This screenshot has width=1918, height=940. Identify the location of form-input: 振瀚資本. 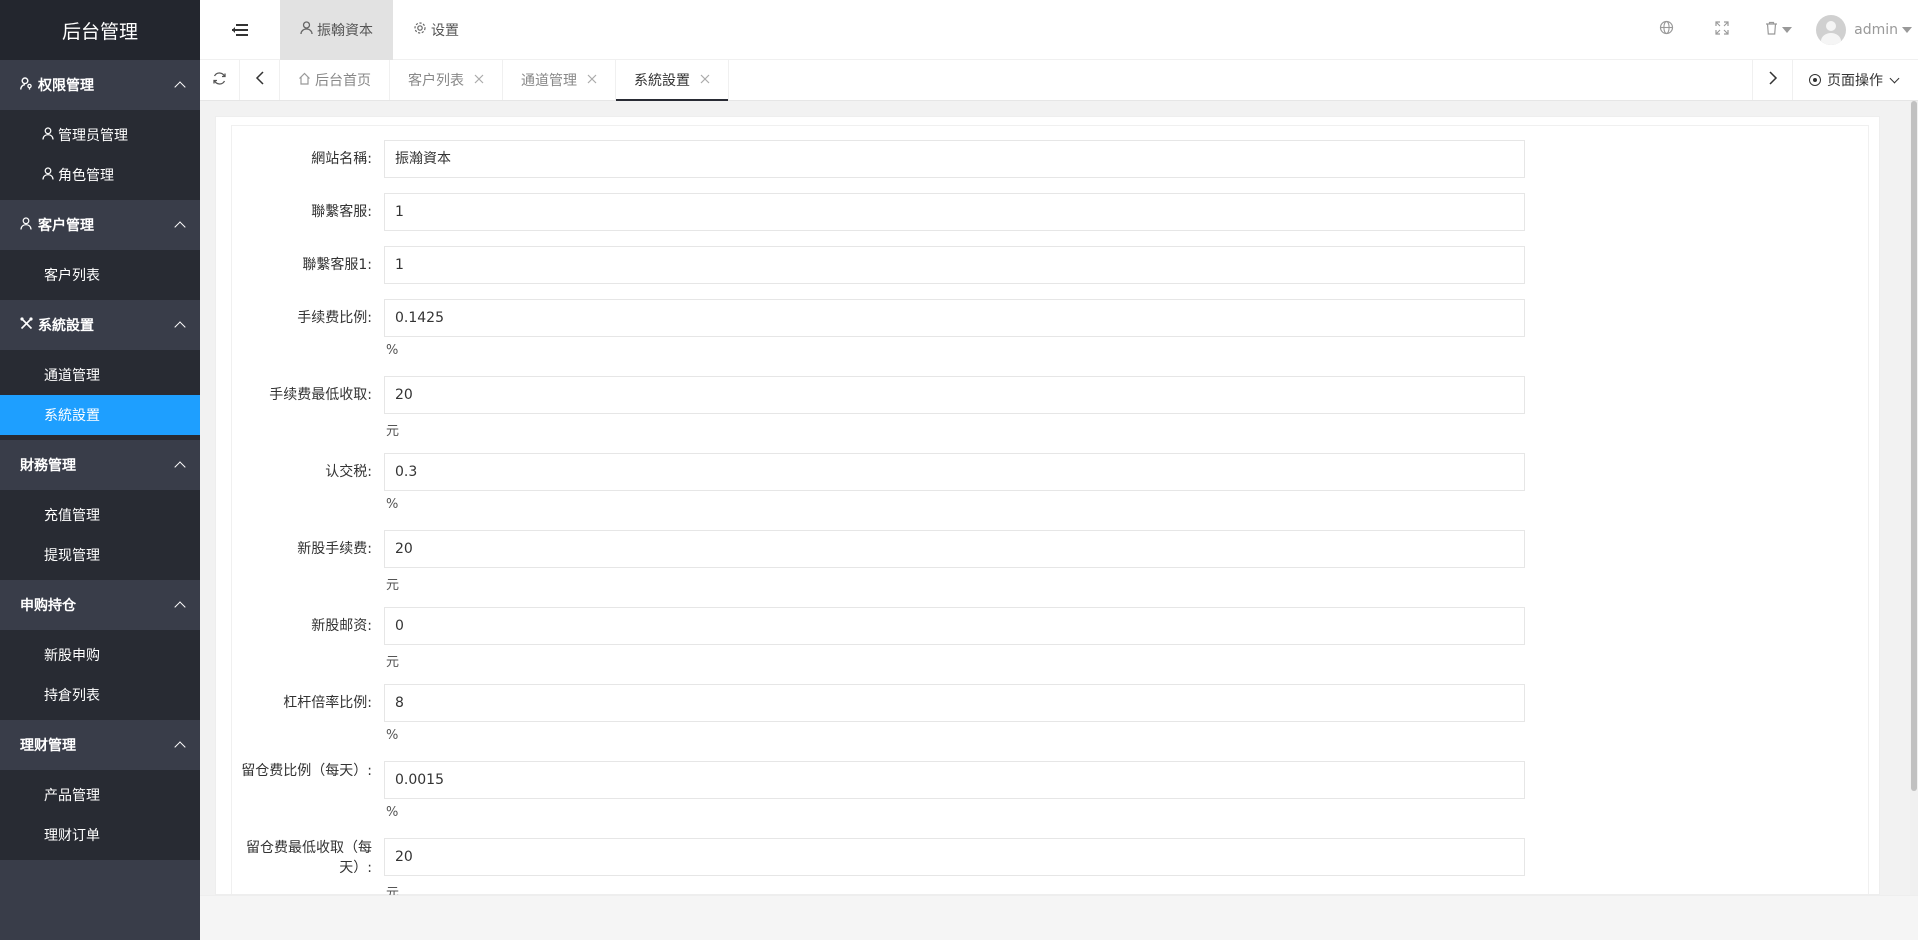
(954, 159).